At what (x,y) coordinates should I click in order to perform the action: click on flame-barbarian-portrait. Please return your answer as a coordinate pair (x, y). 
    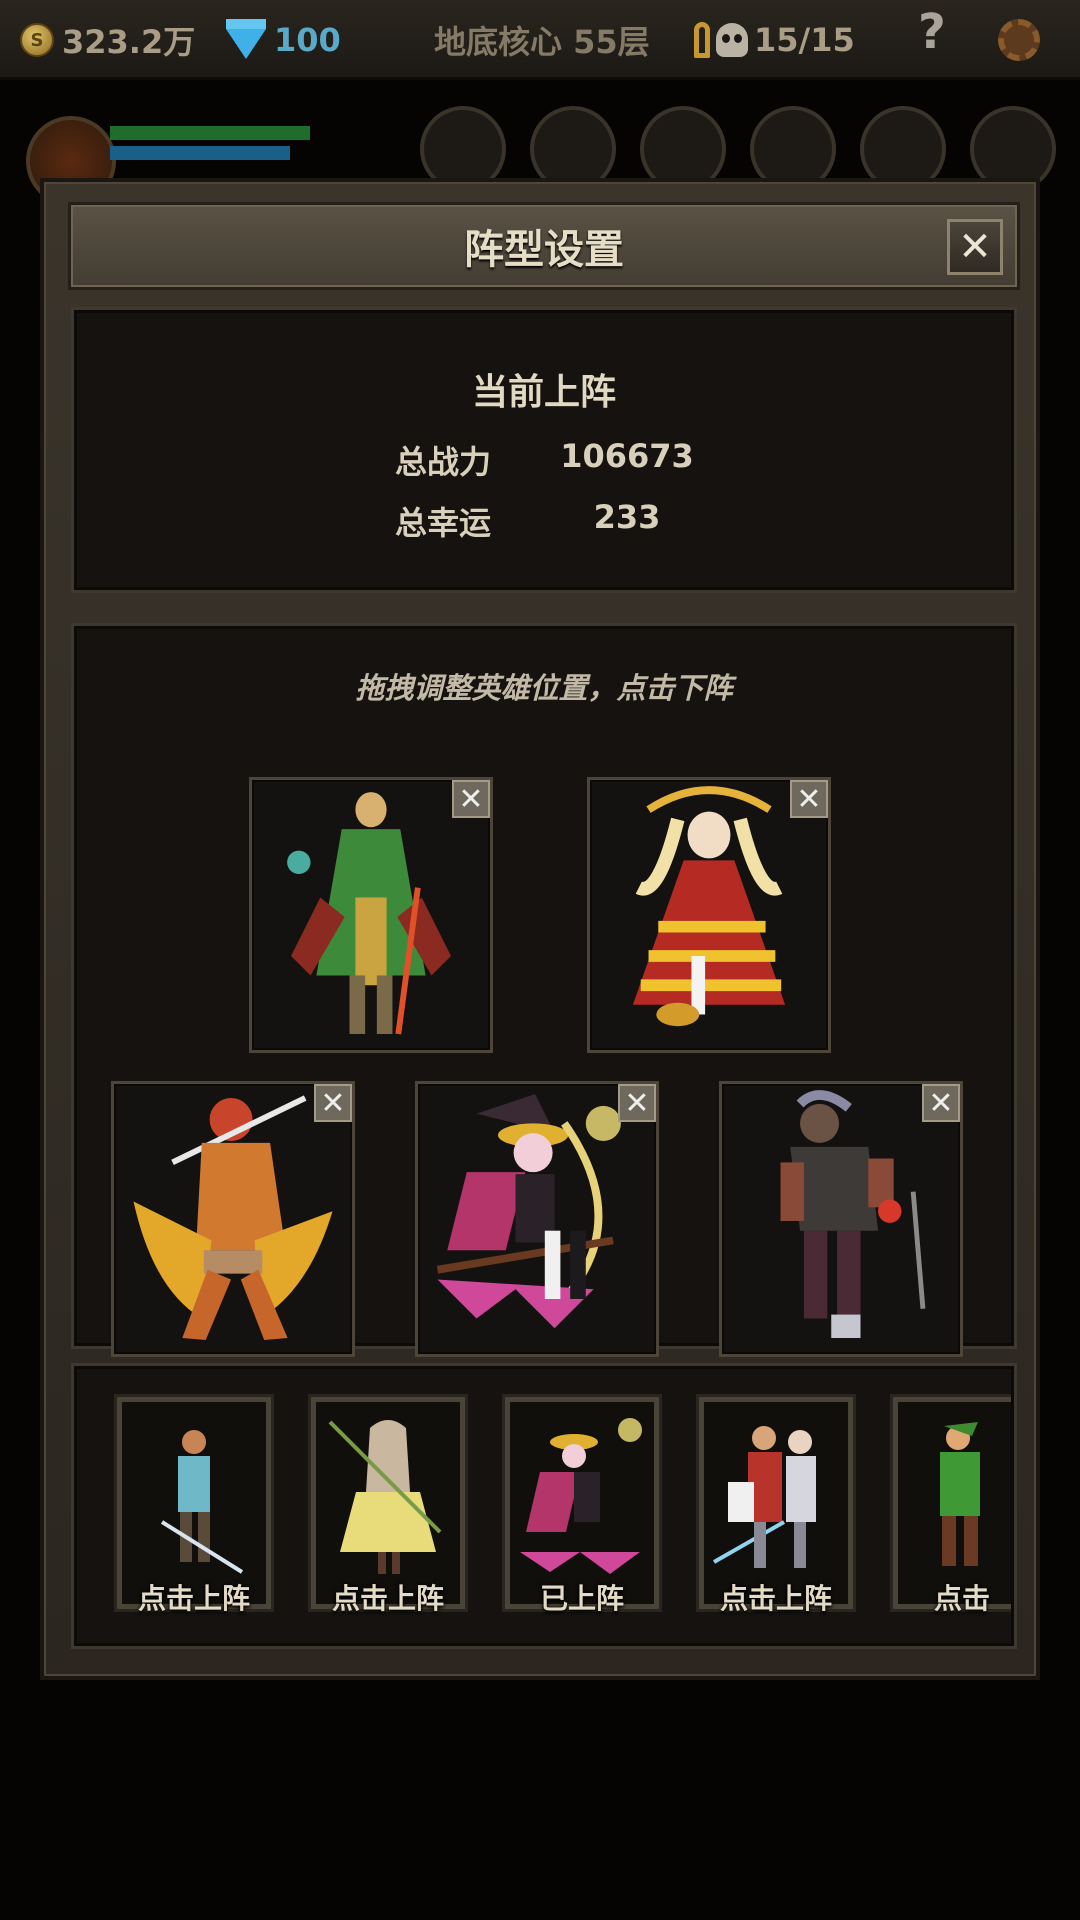
    Looking at the image, I should click on (233, 1217).